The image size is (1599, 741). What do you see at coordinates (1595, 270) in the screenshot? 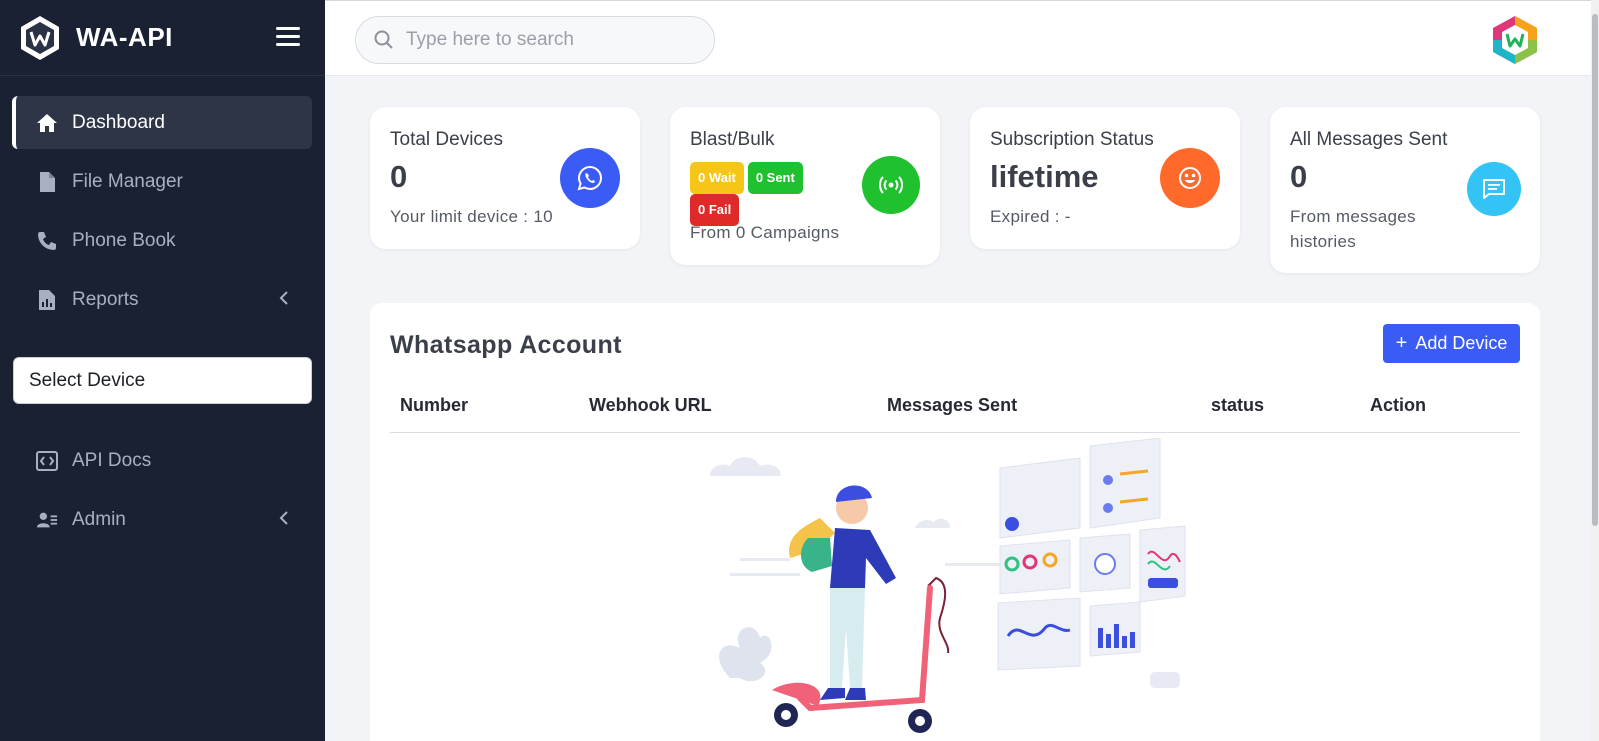
I see `scrollbar-thumb` at bounding box center [1595, 270].